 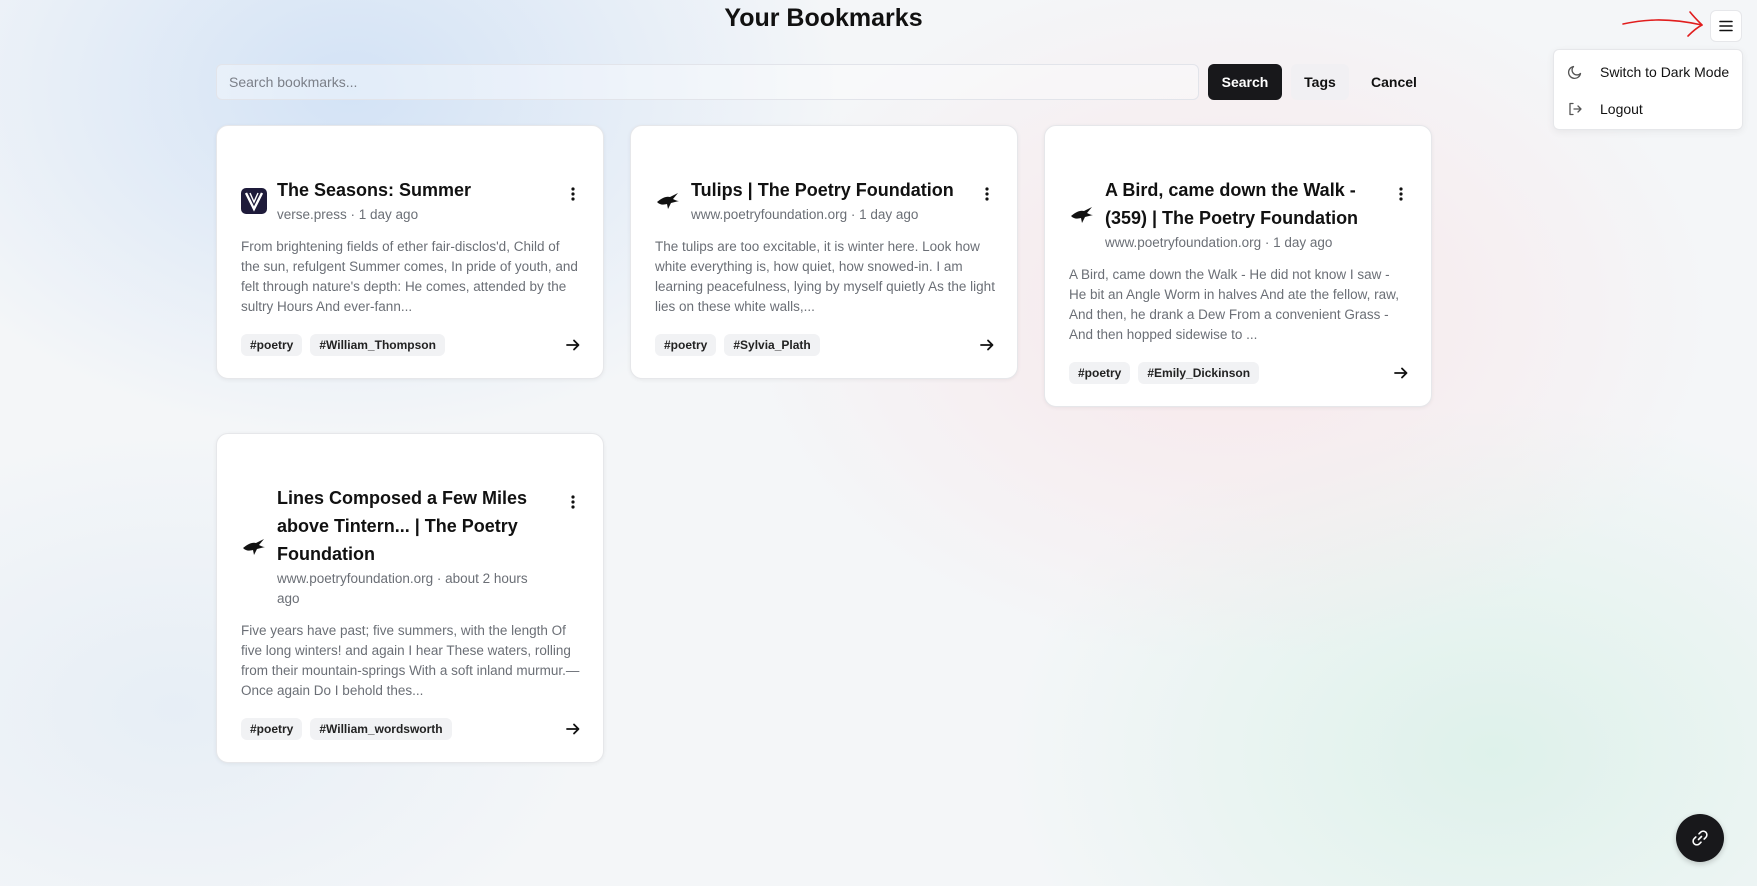 What do you see at coordinates (772, 345) in the screenshot?
I see `tag-chip: #Sylvia_Plath` at bounding box center [772, 345].